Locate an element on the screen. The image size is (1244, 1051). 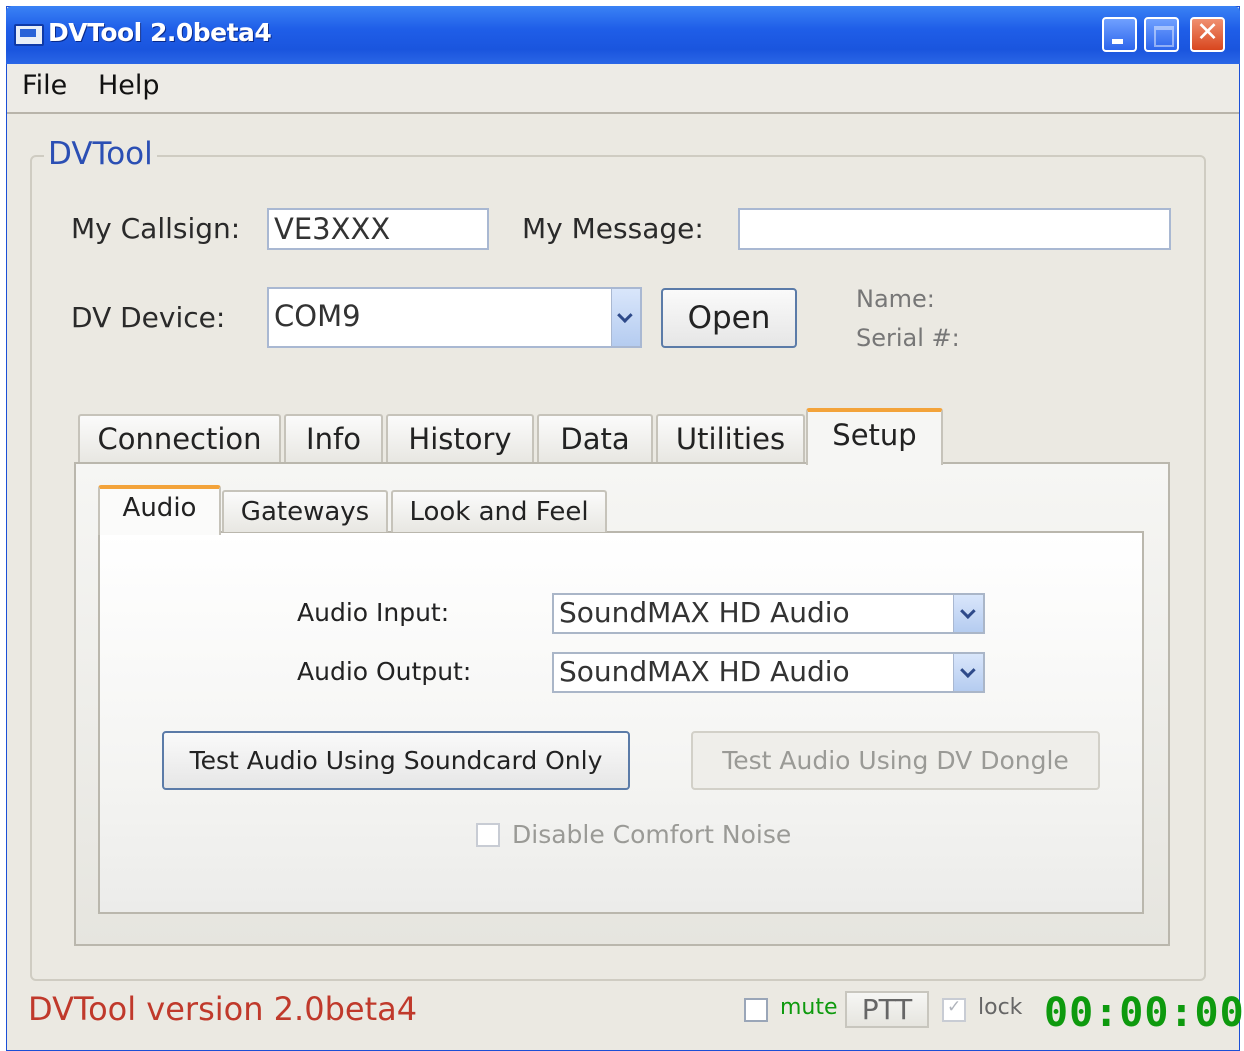
close-button: ✕ is located at coordinates (1207, 34).